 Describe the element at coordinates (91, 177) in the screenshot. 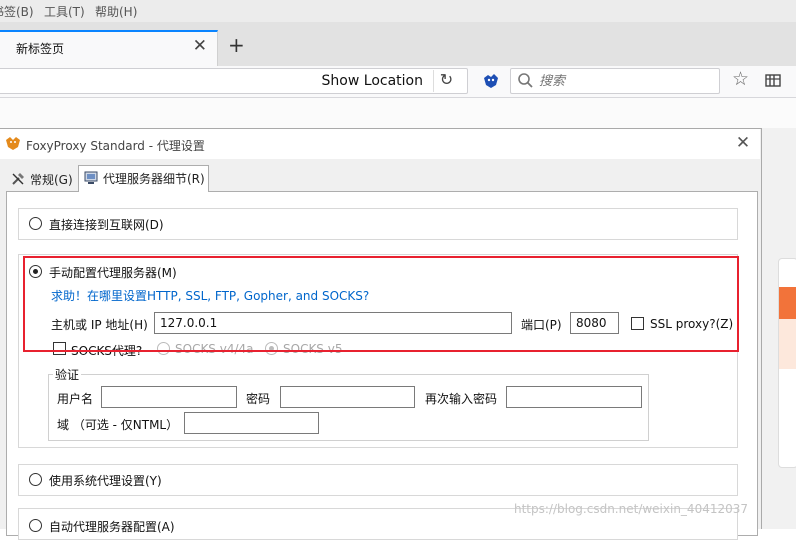

I see `server-icon` at that location.